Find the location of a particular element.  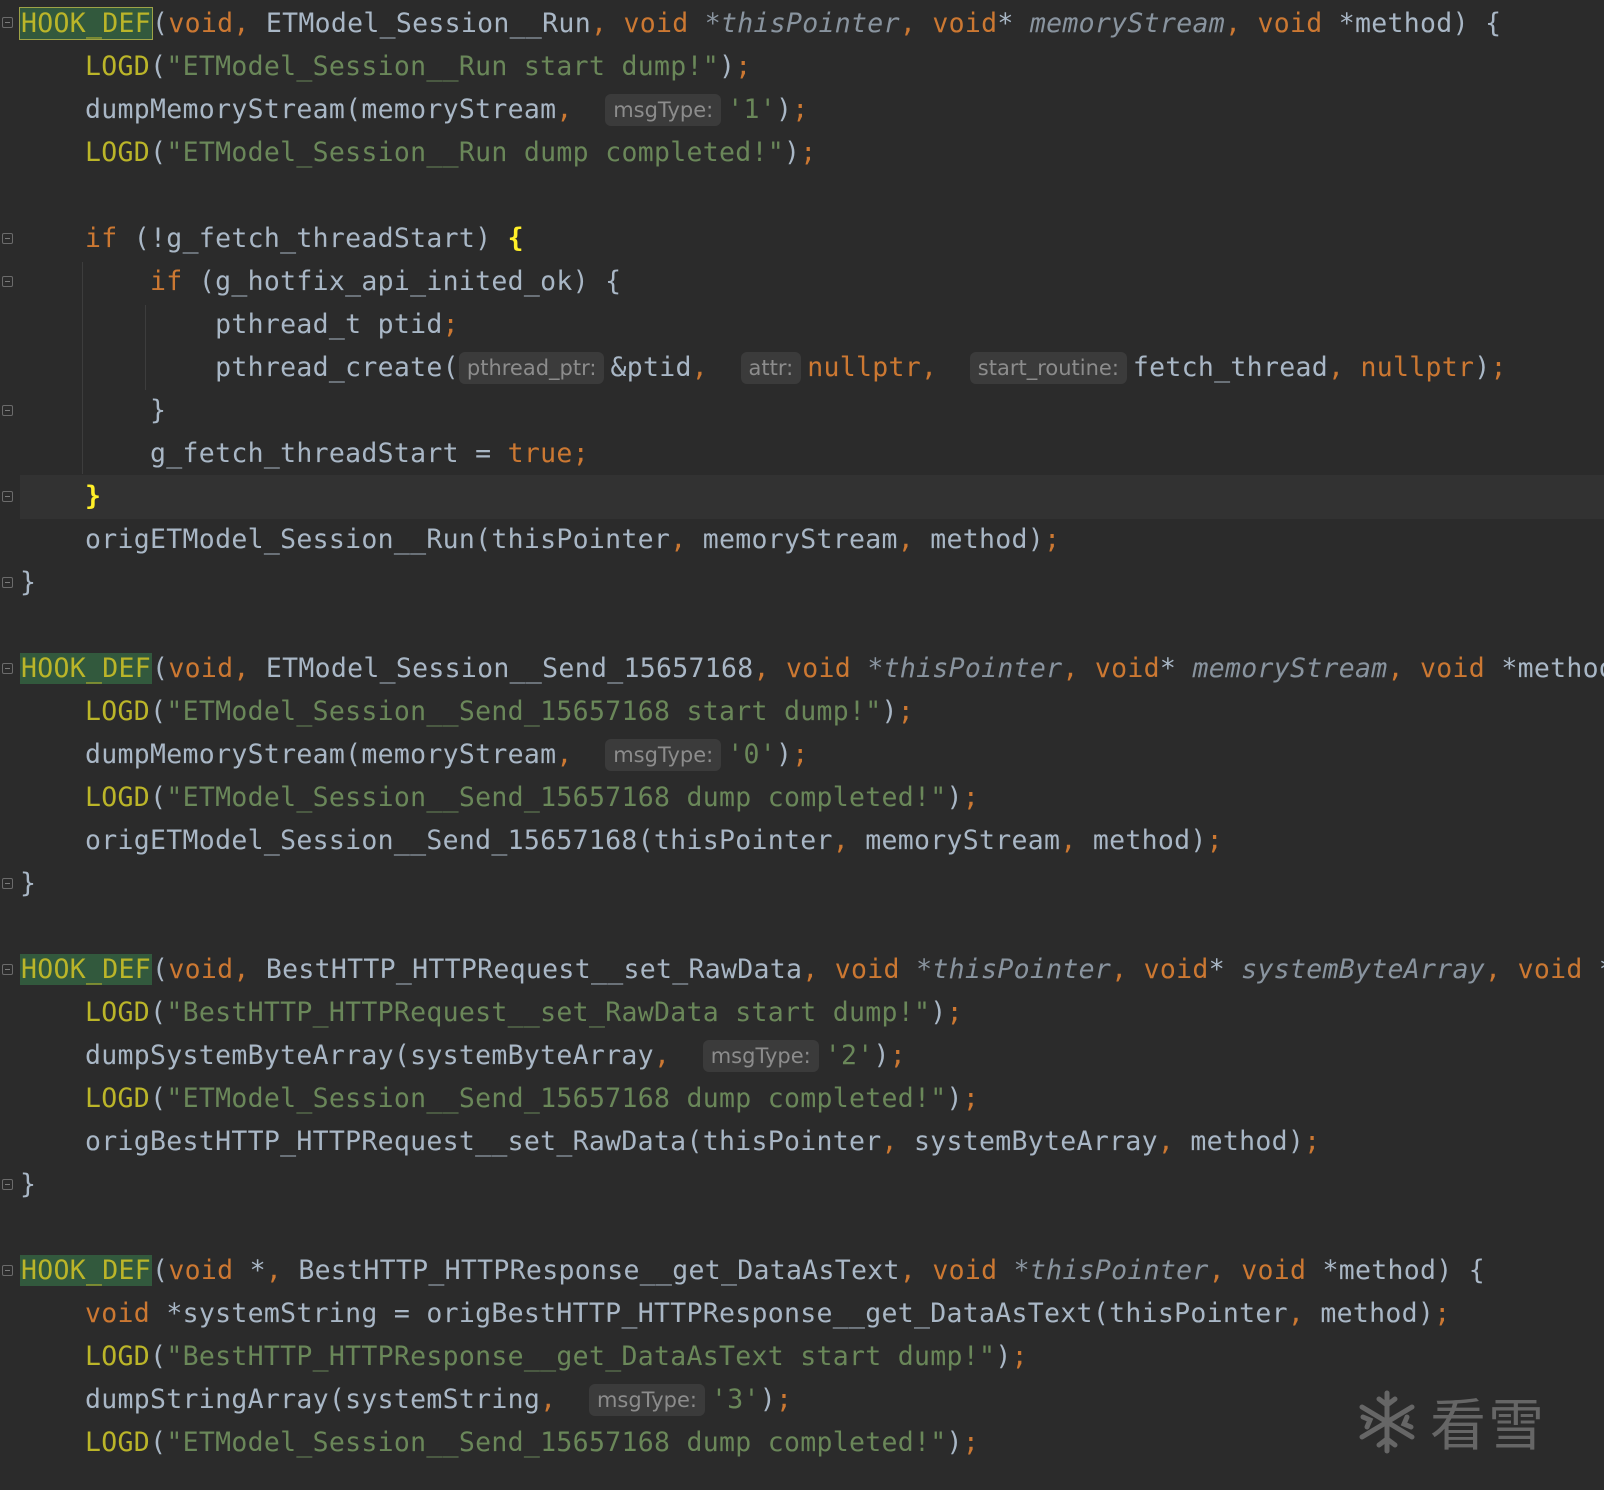

parameter-hint: pthread_ptr: is located at coordinates (531, 368).